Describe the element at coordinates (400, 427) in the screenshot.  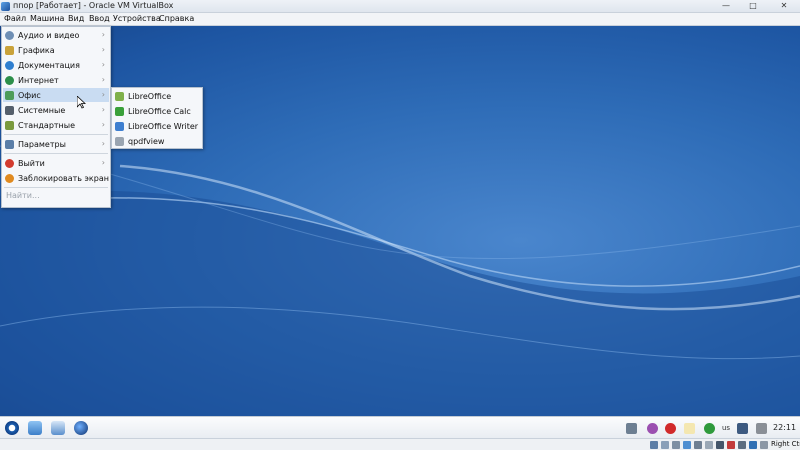
I see `guest-taskbar: us 22:11` at that location.